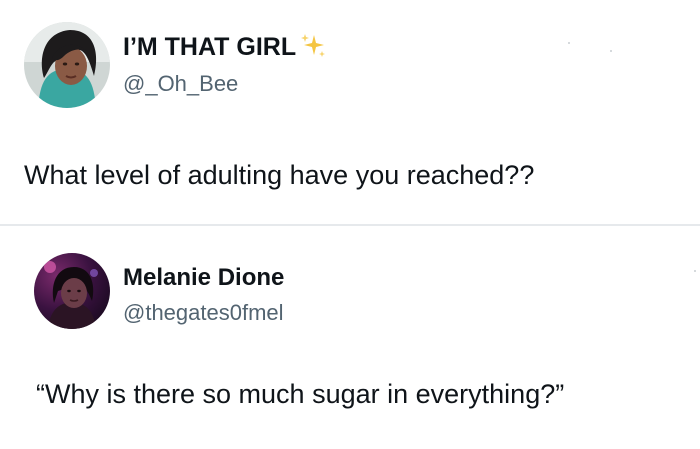  What do you see at coordinates (180, 84) in the screenshot?
I see `user-handle: @_Oh_Bee` at bounding box center [180, 84].